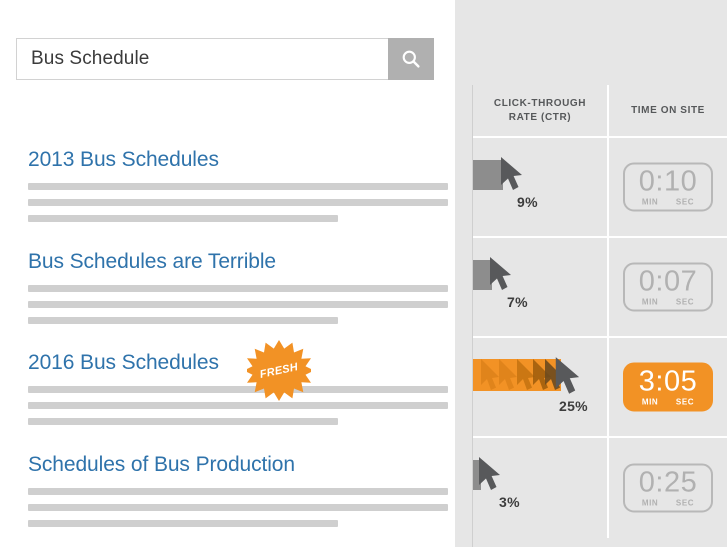  I want to click on time-on-site-cell: 0:25 MIN SEC, so click(668, 488).